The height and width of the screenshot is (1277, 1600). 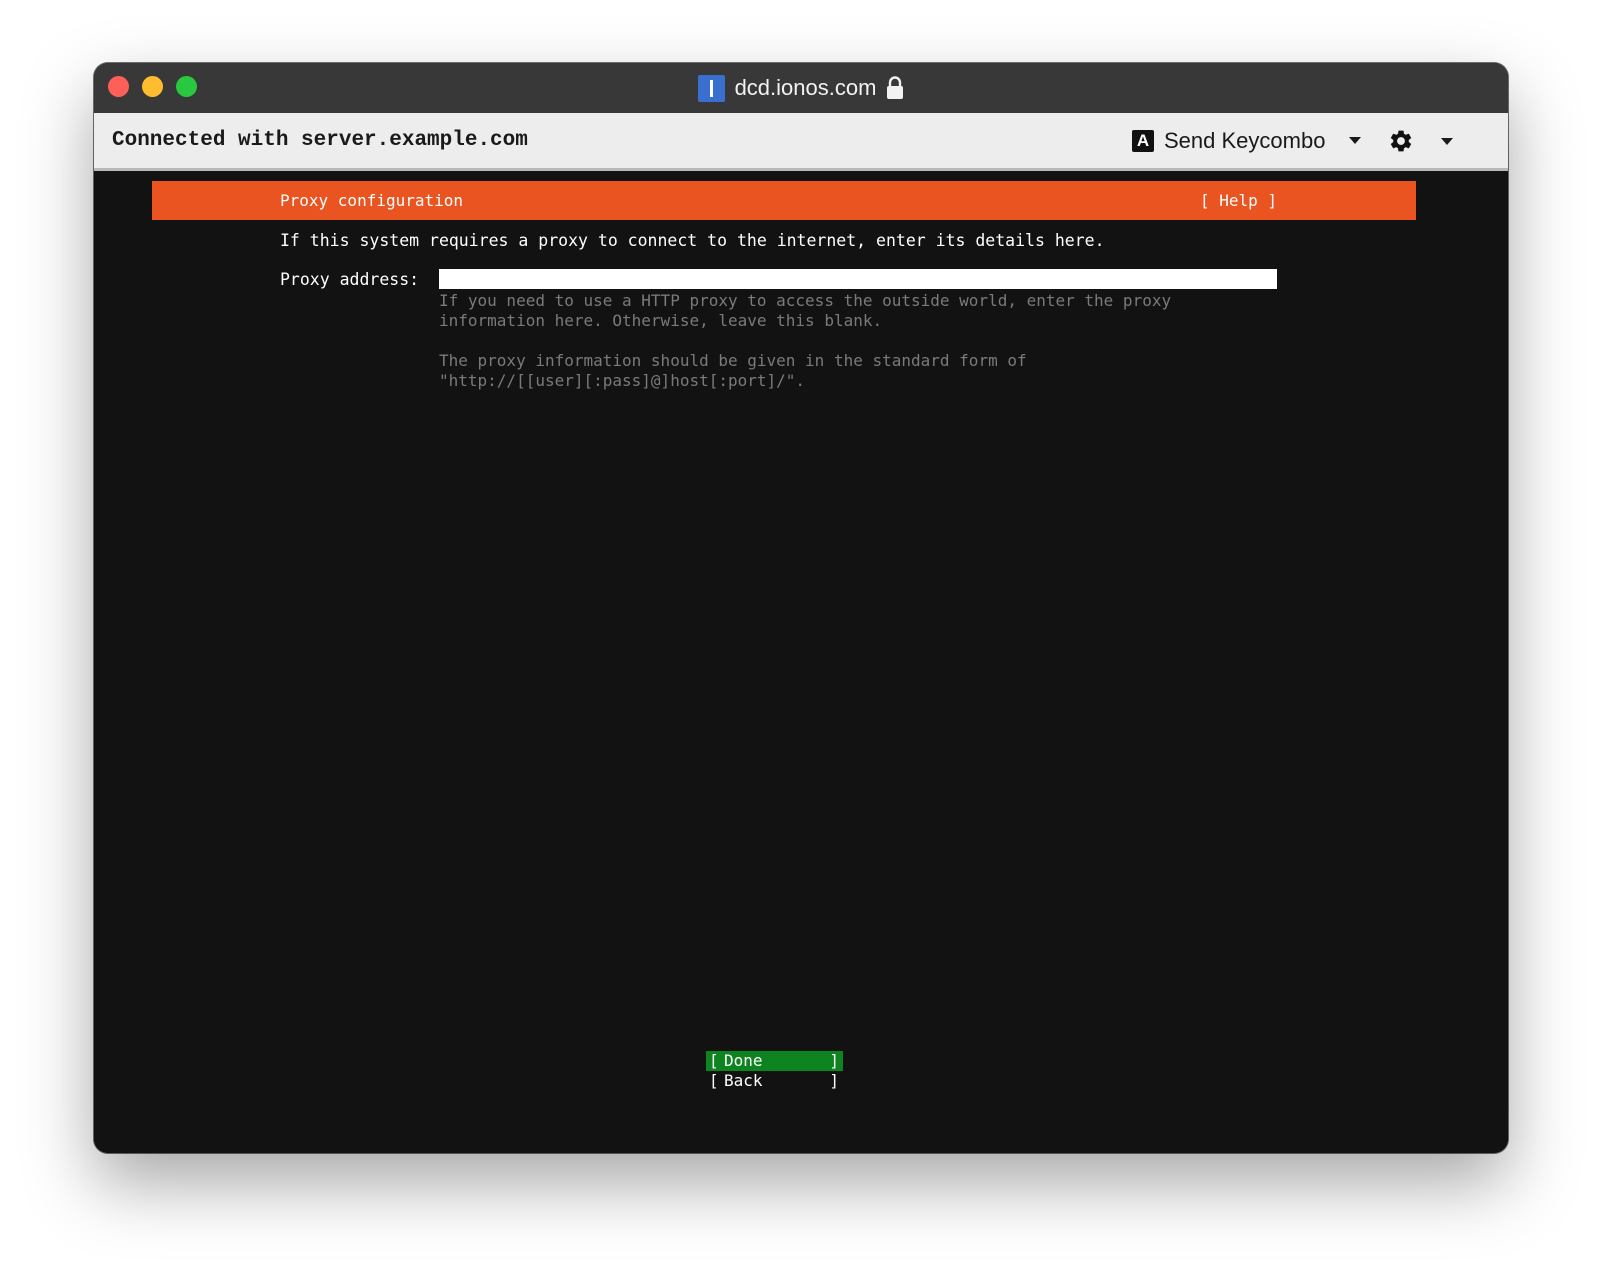 What do you see at coordinates (372, 200) in the screenshot?
I see `installer-title: Proxy configuration` at bounding box center [372, 200].